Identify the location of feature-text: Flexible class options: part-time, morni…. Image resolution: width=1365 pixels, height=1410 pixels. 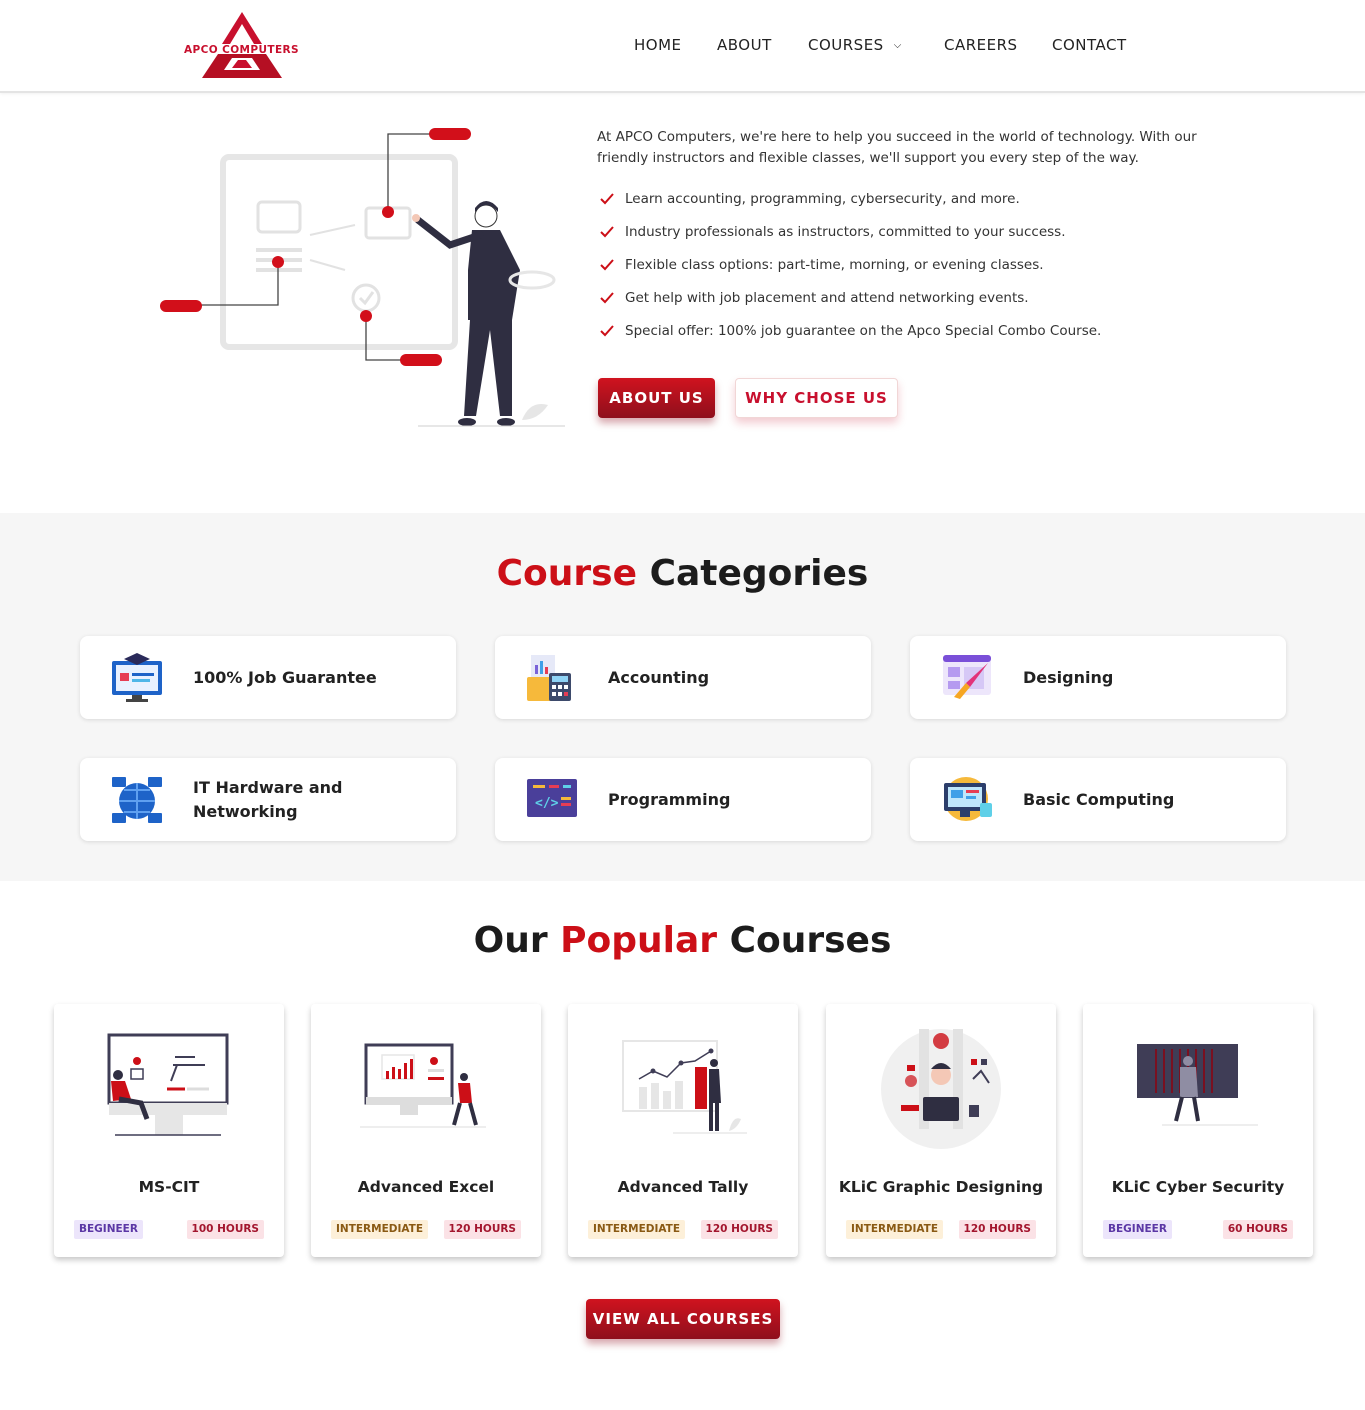
(834, 265).